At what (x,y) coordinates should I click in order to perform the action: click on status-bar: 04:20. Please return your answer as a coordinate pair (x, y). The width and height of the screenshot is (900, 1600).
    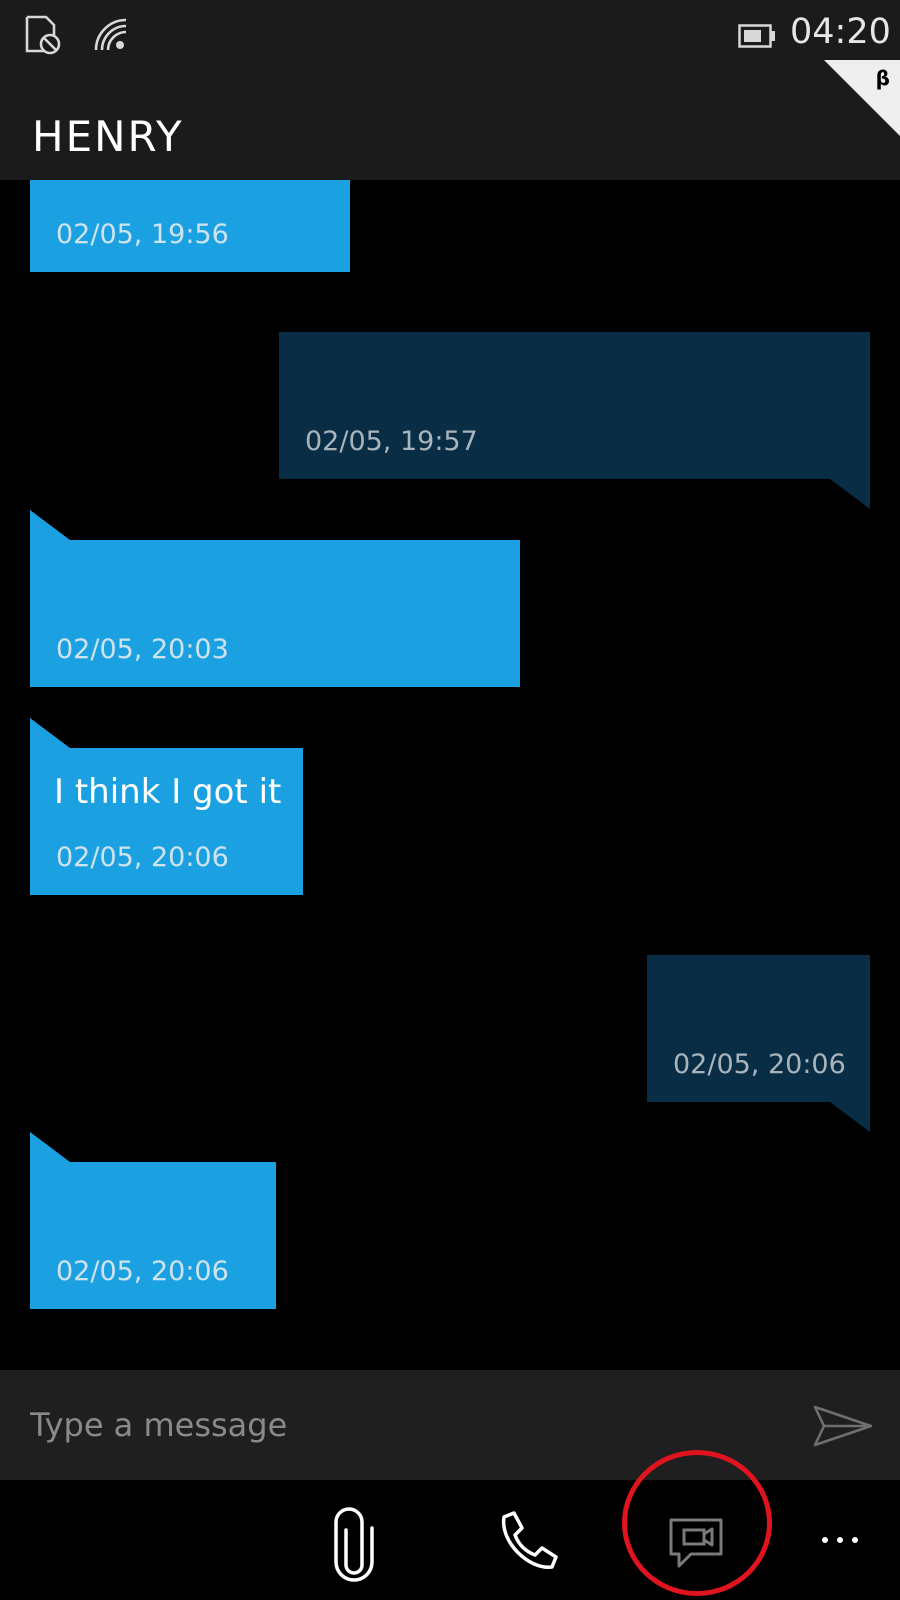
    Looking at the image, I should click on (450, 36).